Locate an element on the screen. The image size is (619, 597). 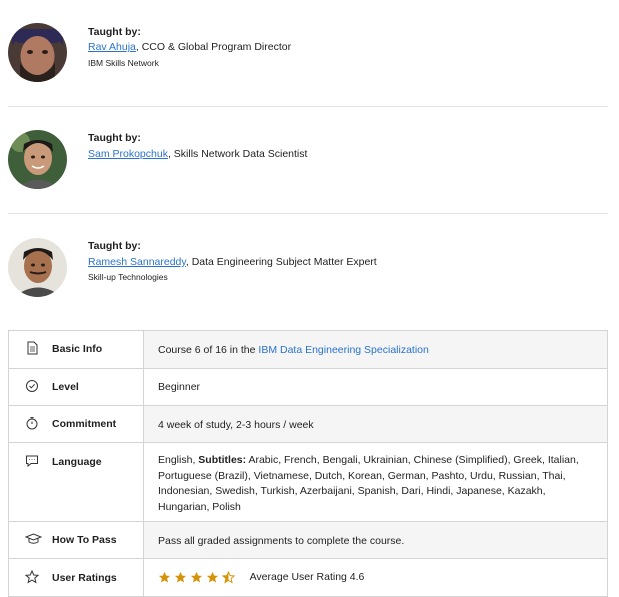
star-outline-icon is located at coordinates (32, 577).